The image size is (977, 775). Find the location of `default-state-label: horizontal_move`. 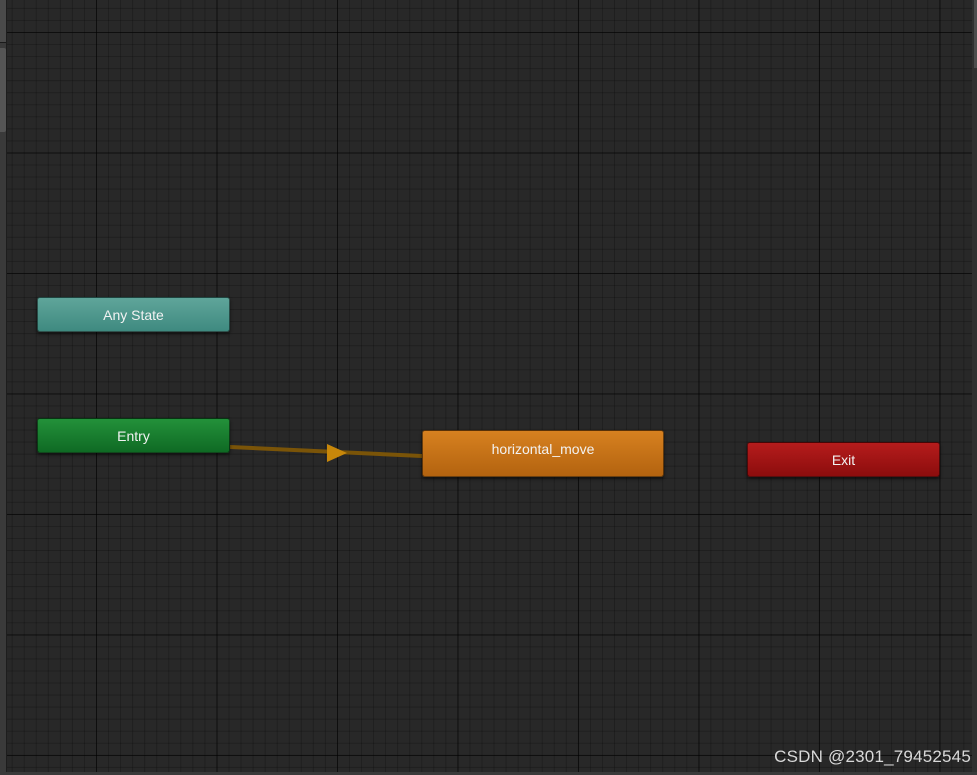

default-state-label: horizontal_move is located at coordinates (543, 449).